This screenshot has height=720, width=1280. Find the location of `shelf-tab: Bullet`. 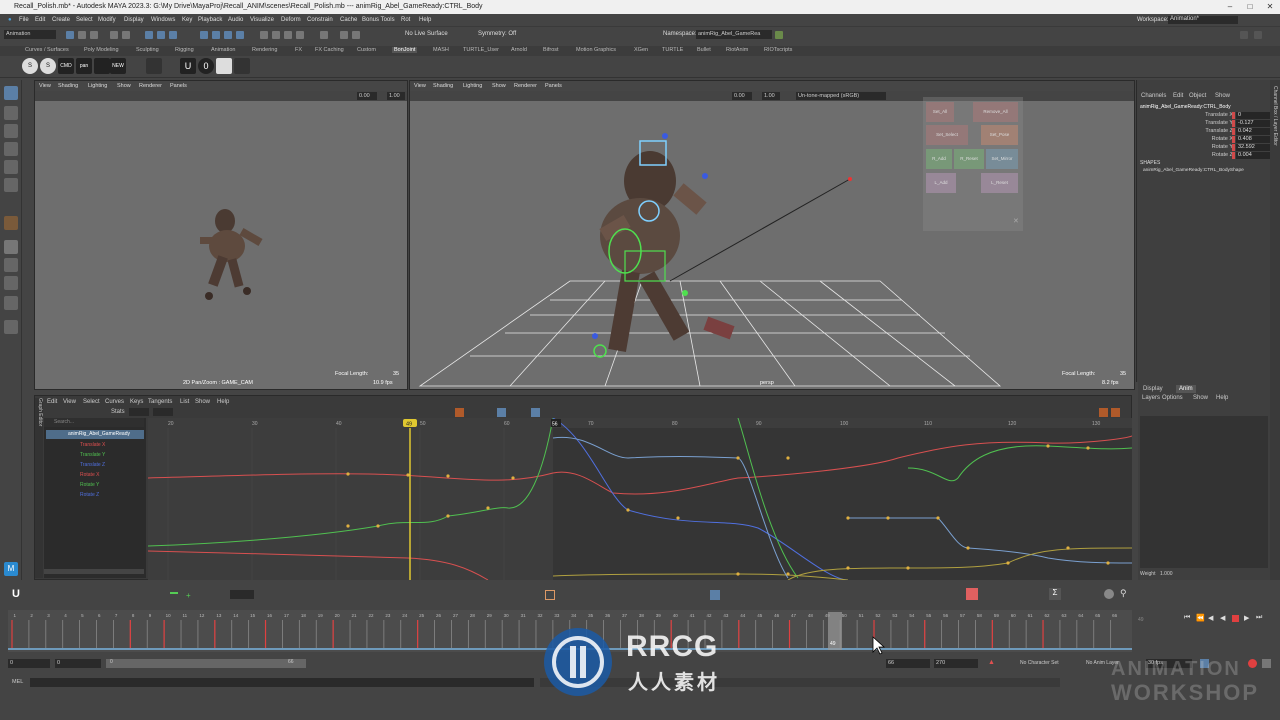

shelf-tab: Bullet is located at coordinates (704, 50).